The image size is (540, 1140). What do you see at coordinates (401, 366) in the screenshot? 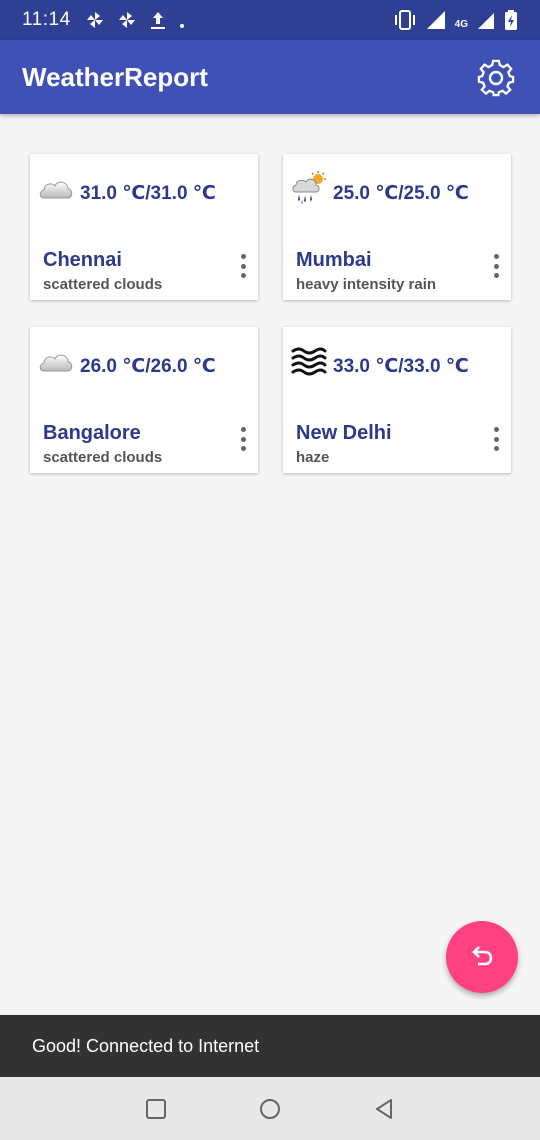
I see `card-temperature: 33.0 ℃/33.0 ℃` at bounding box center [401, 366].